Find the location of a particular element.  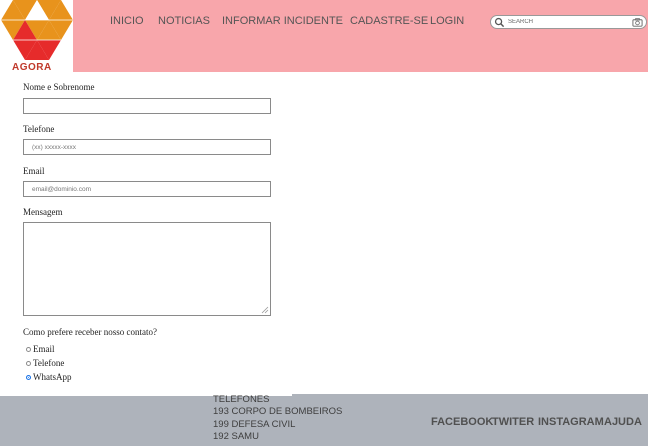

radio-option-telefone: Telefone is located at coordinates (45, 363).